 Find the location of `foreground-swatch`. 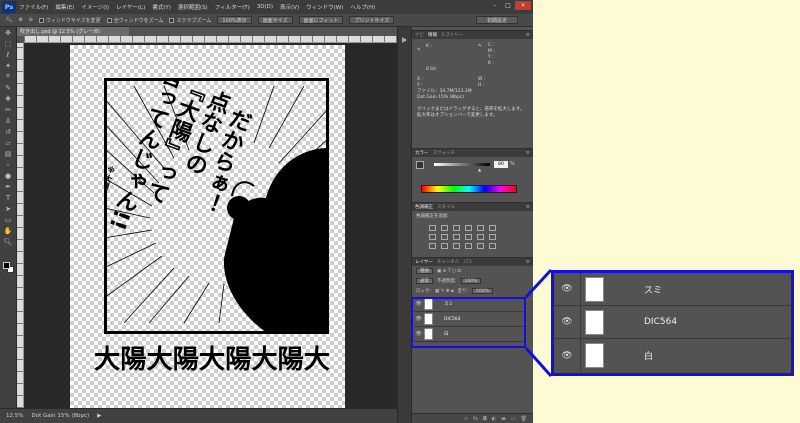

foreground-swatch is located at coordinates (6, 265).